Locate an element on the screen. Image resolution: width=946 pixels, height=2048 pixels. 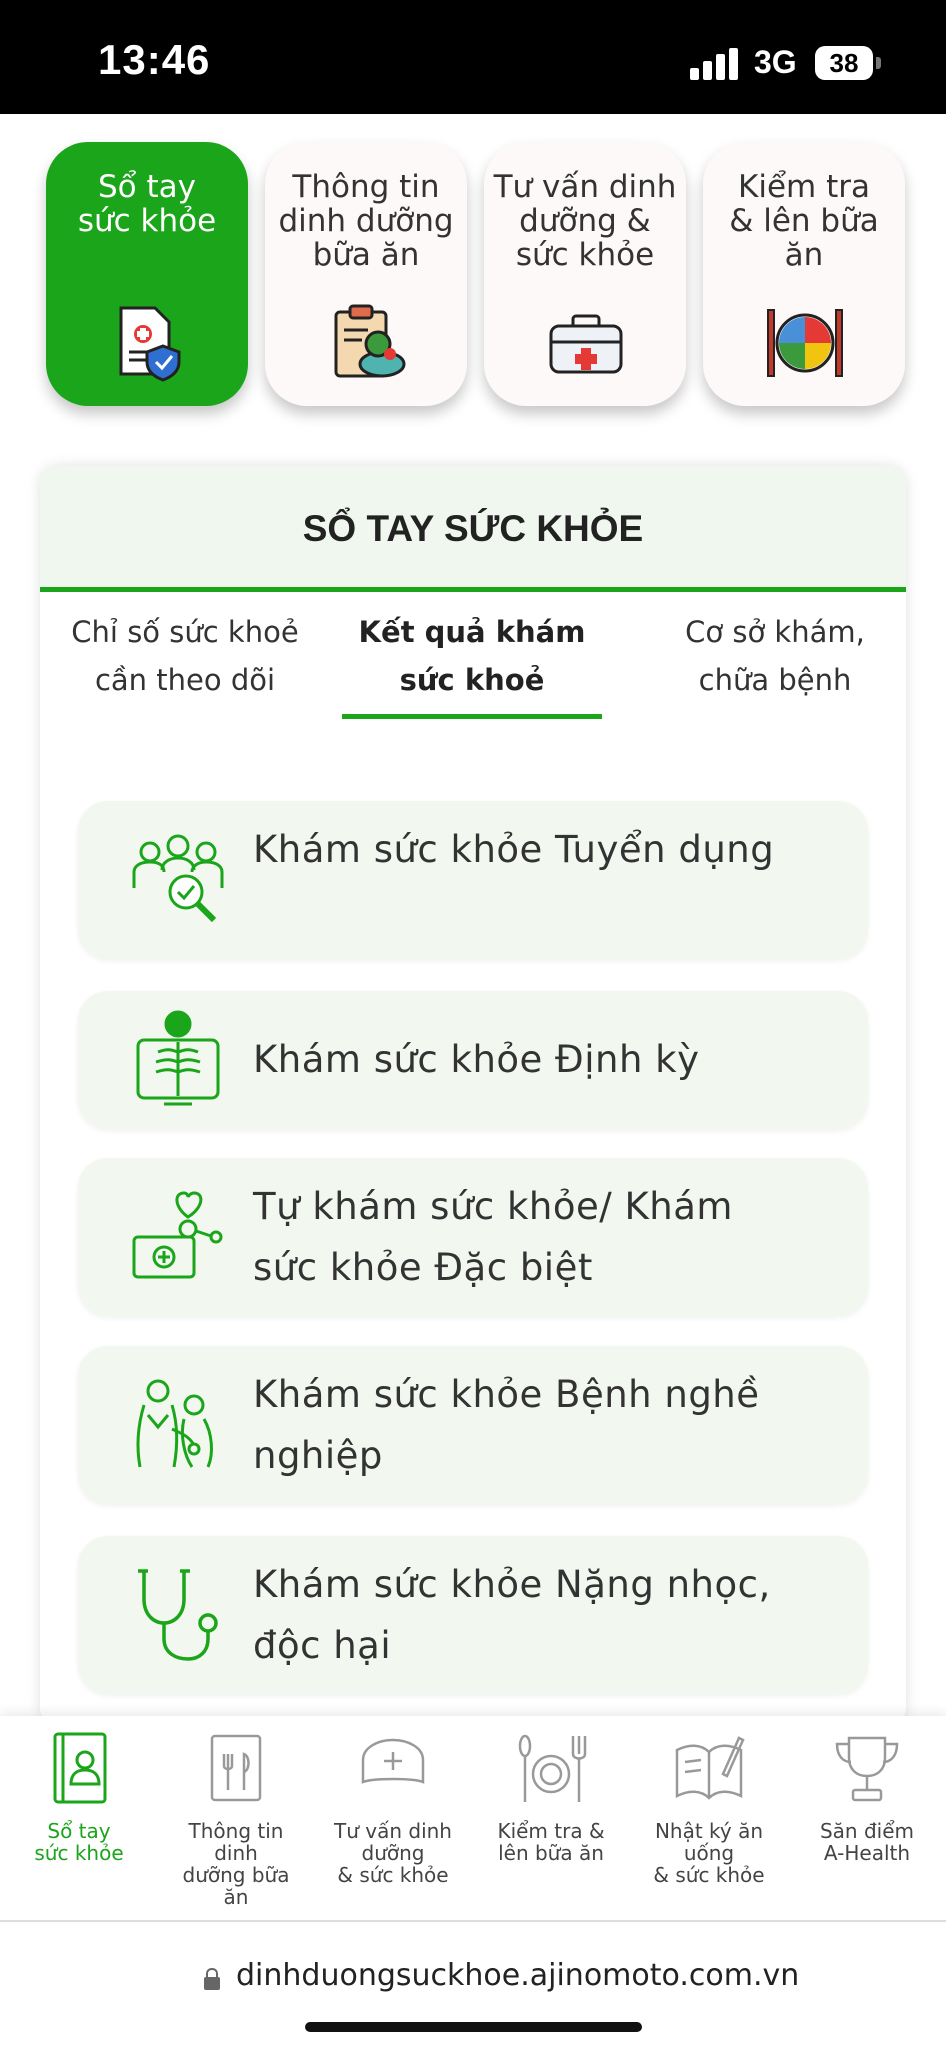
diary-book-icon is located at coordinates (710, 1768).